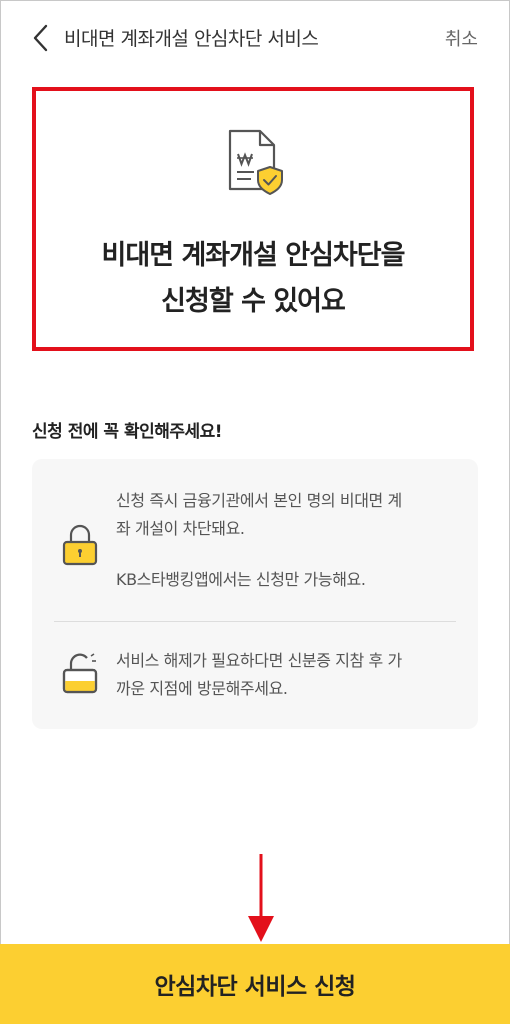  I want to click on lock-closed-icon, so click(80, 545).